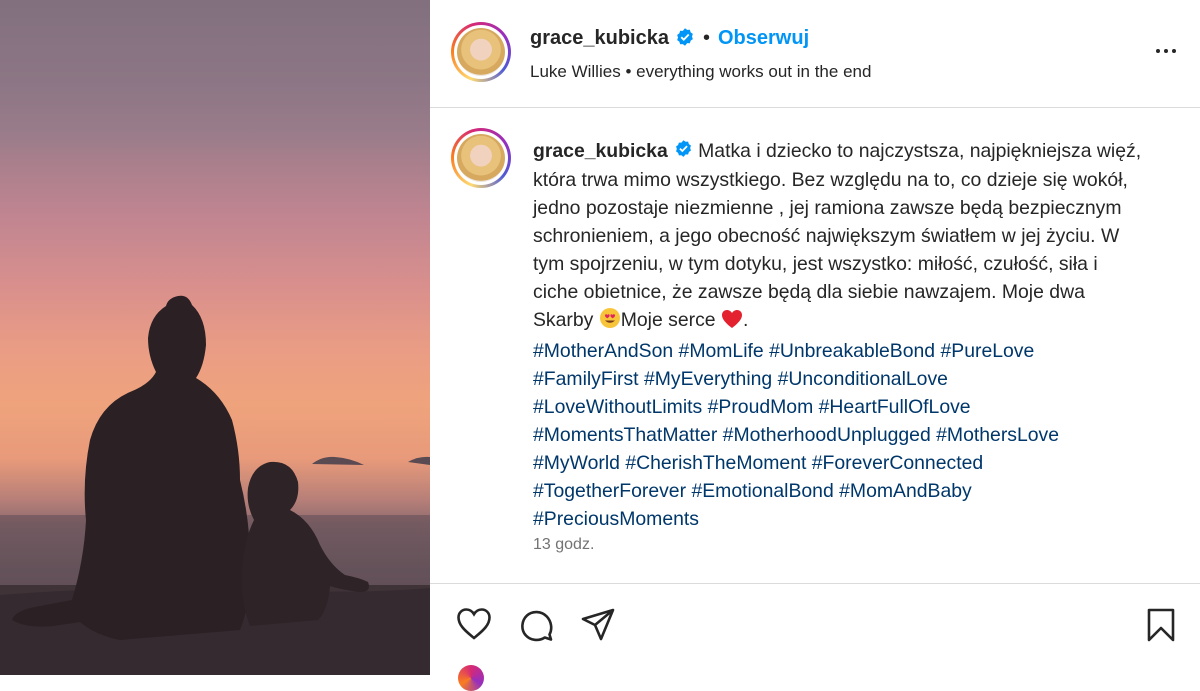 This screenshot has width=1200, height=691. Describe the element at coordinates (575, 71) in the screenshot. I see `audio-artist: Luke Willies` at that location.